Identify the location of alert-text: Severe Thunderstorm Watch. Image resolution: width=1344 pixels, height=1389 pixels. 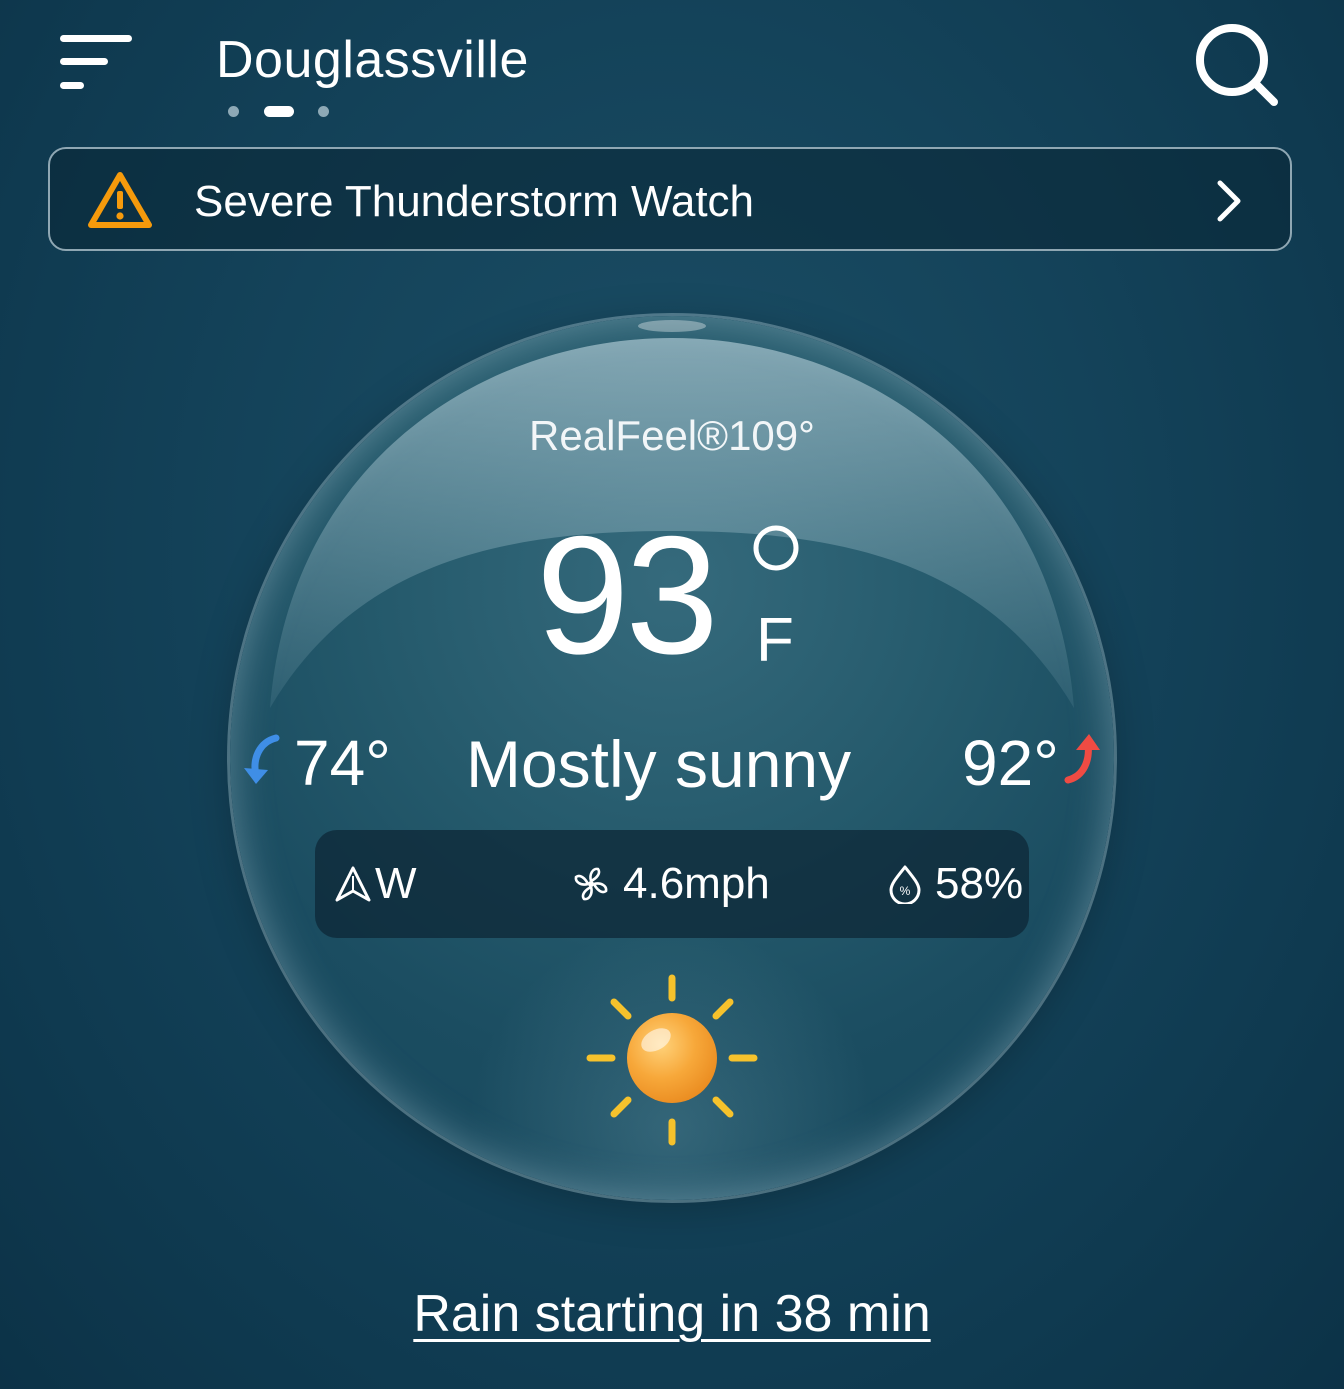
(474, 201).